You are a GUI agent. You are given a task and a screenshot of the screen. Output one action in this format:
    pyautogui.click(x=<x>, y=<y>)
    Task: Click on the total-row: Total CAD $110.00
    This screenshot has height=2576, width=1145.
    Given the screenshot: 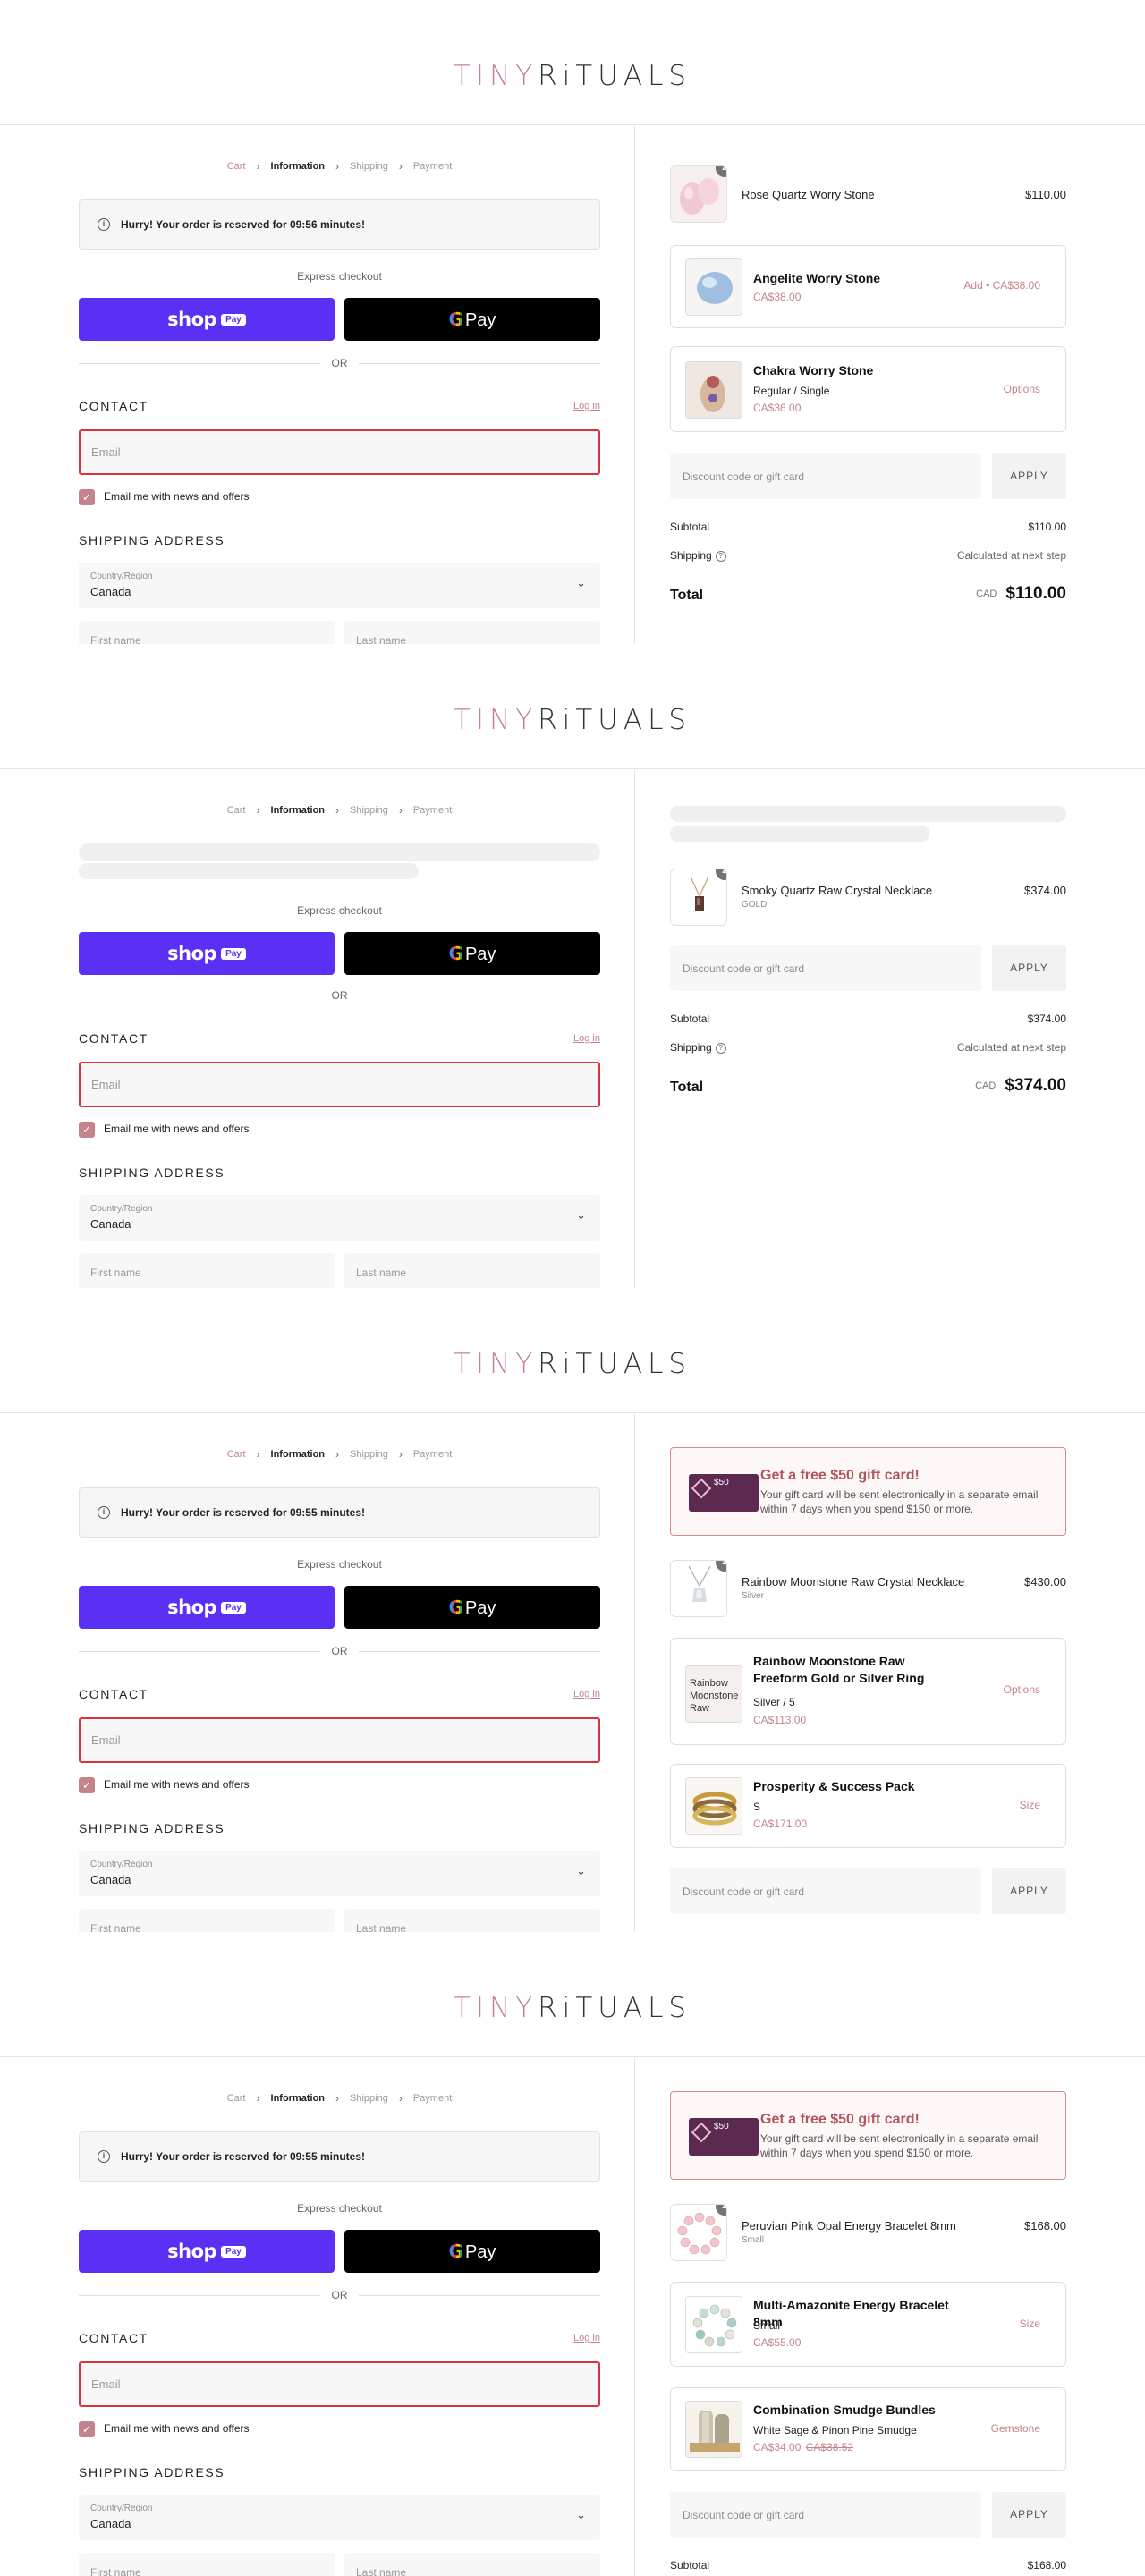 What is the action you would take?
    pyautogui.click(x=868, y=593)
    